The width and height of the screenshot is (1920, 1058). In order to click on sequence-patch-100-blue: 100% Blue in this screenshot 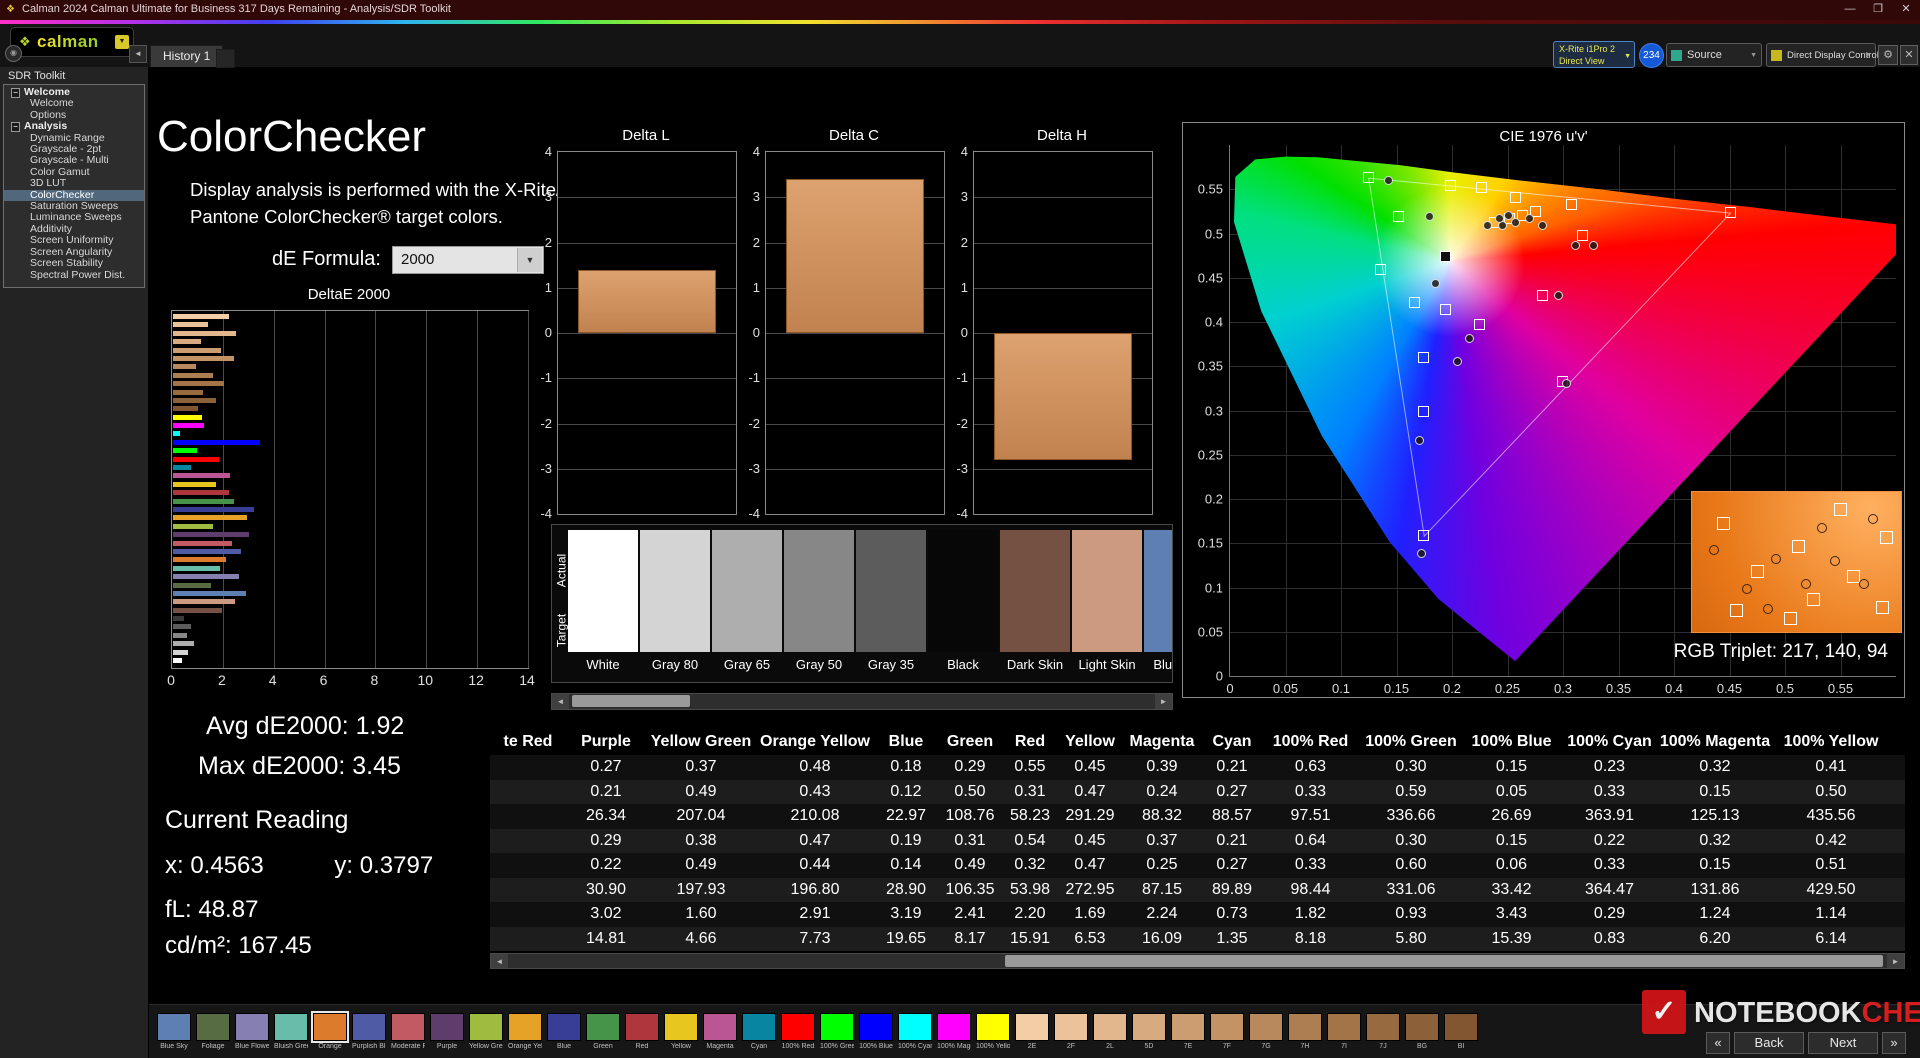, I will do `click(876, 1031)`.